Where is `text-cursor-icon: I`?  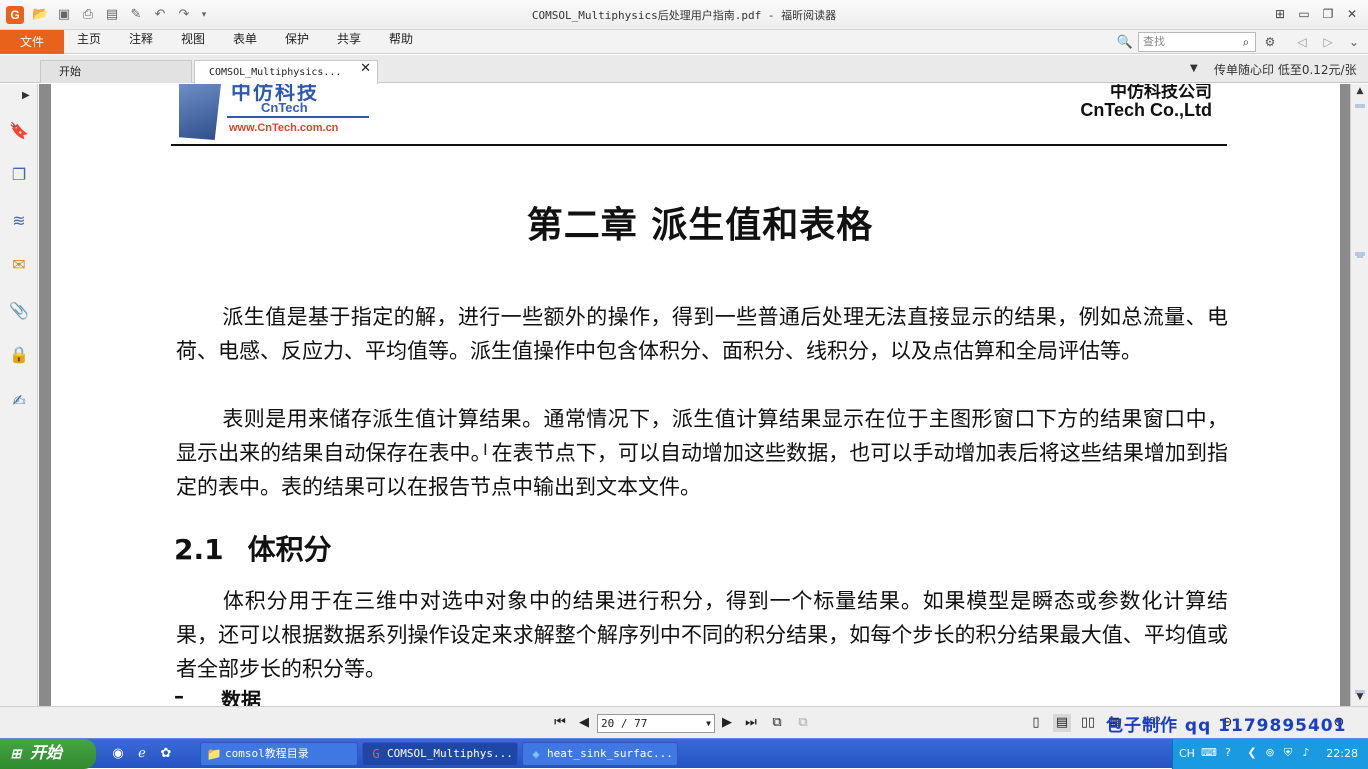
text-cursor-icon: I is located at coordinates (485, 449).